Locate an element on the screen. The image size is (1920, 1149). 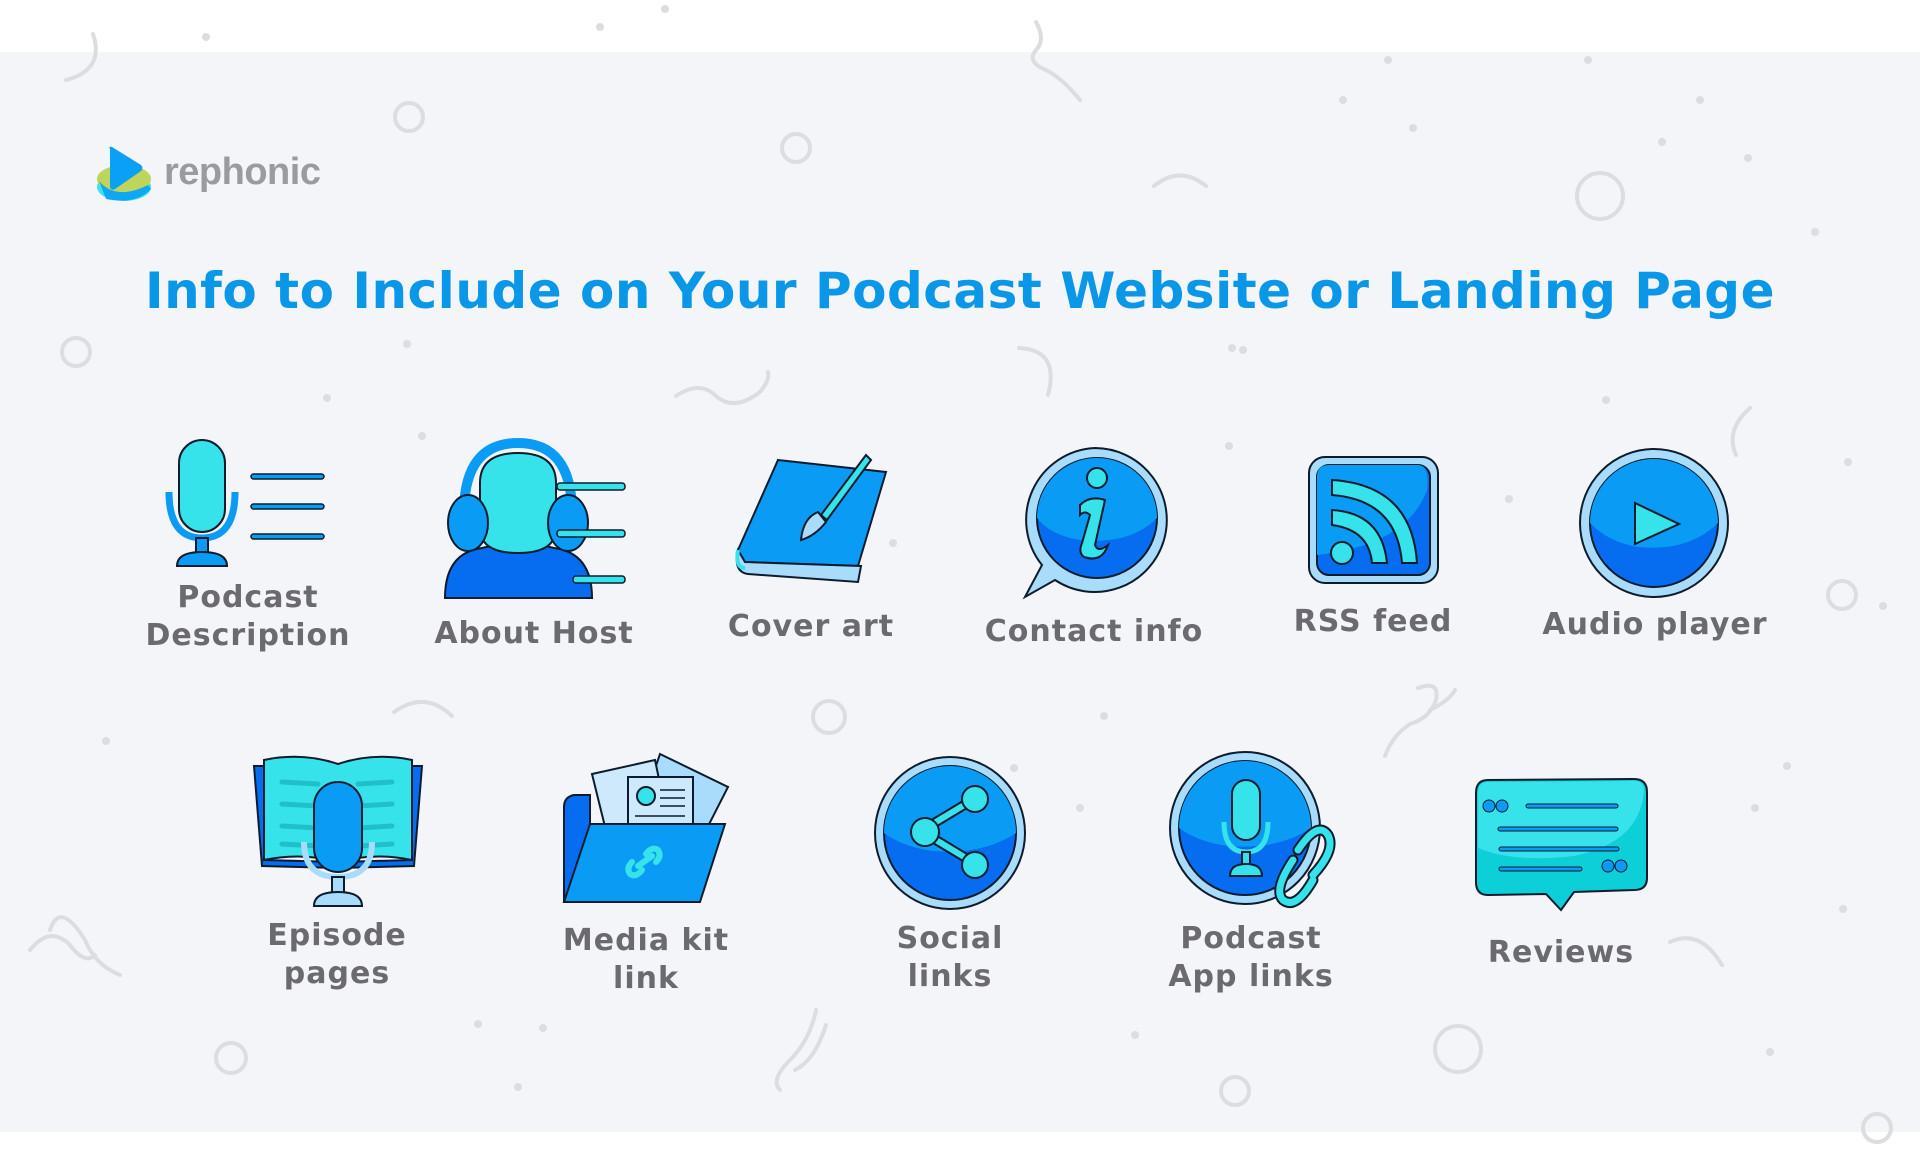
folder-link-icon is located at coordinates (646, 827).